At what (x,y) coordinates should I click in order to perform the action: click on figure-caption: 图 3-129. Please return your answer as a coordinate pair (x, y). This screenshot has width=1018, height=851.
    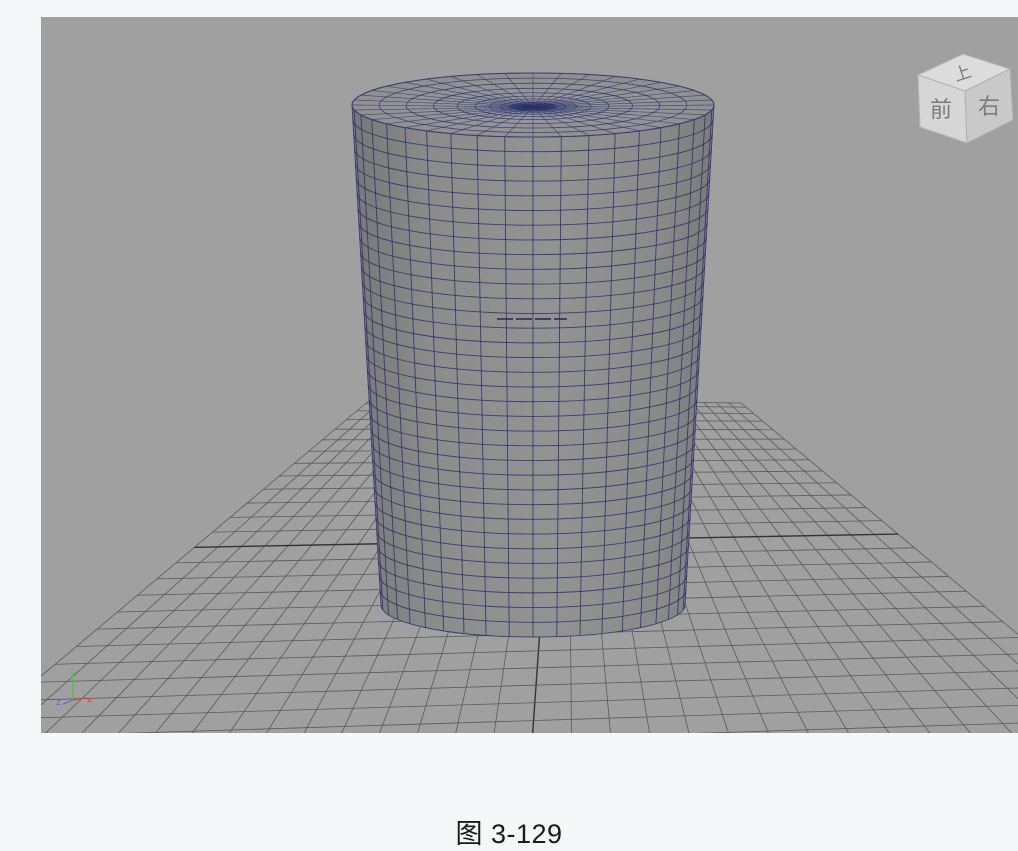
    Looking at the image, I should click on (509, 831).